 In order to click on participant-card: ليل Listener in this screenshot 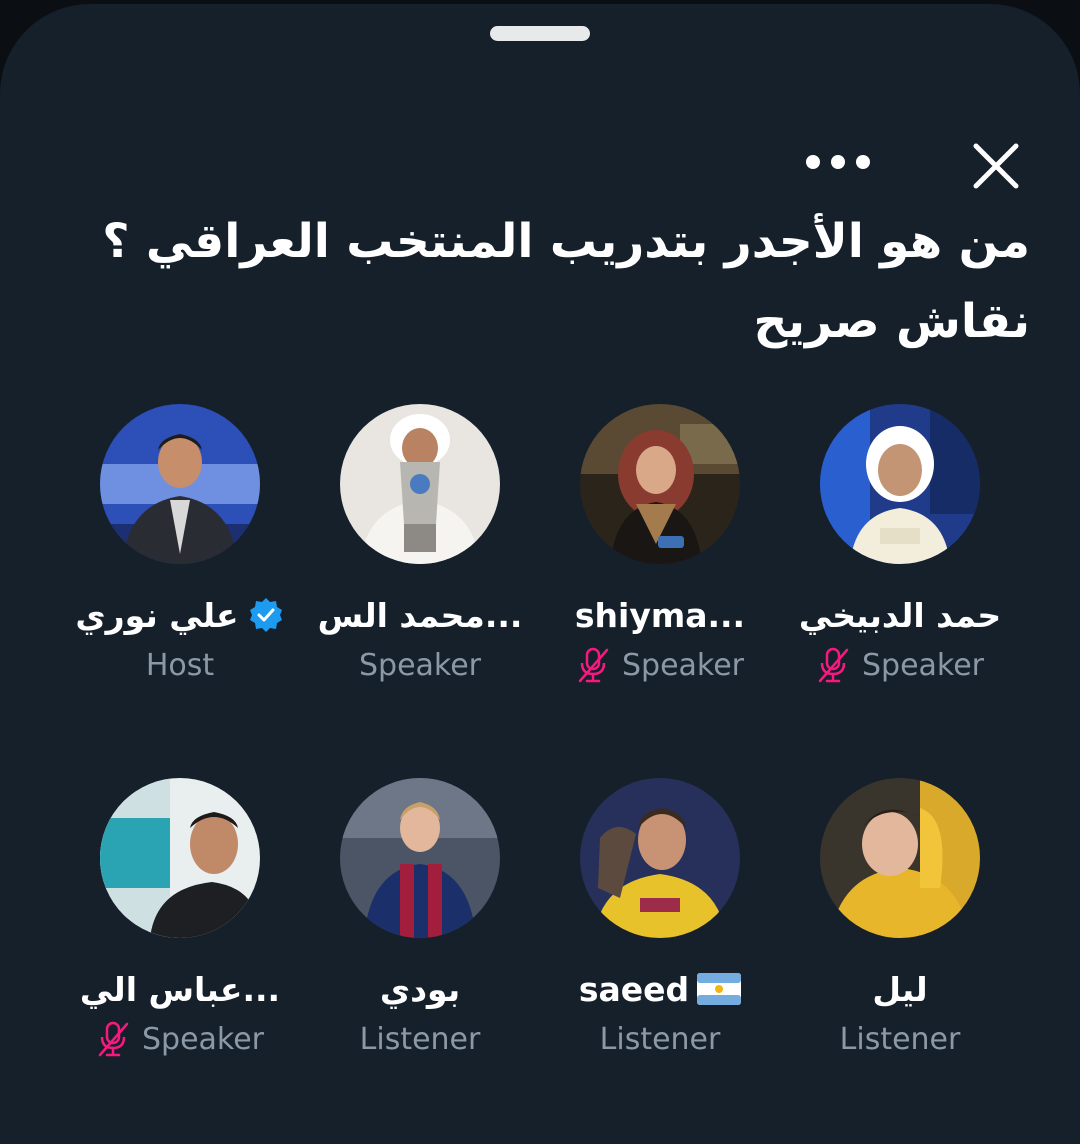, I will do `click(900, 923)`.